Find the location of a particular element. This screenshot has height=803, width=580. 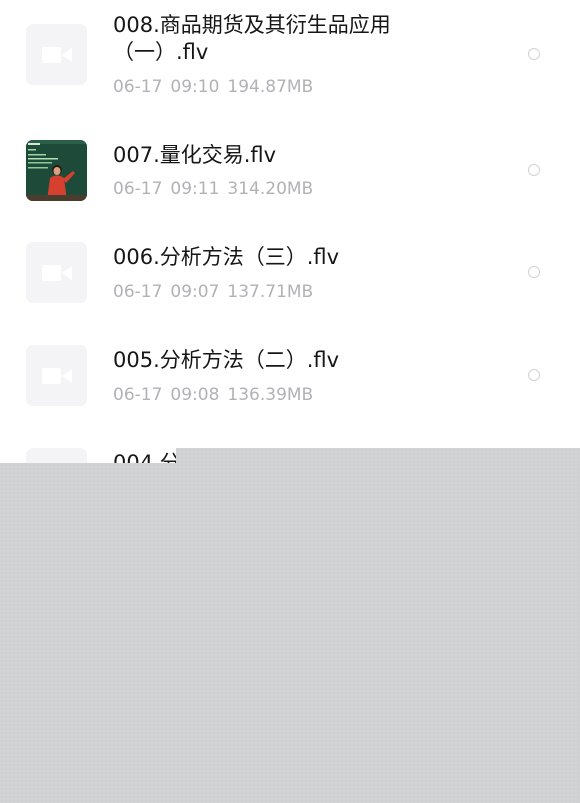

file-item-007: 007.量化交易.flv 06-17 09:11 314.20MB is located at coordinates (290, 160).